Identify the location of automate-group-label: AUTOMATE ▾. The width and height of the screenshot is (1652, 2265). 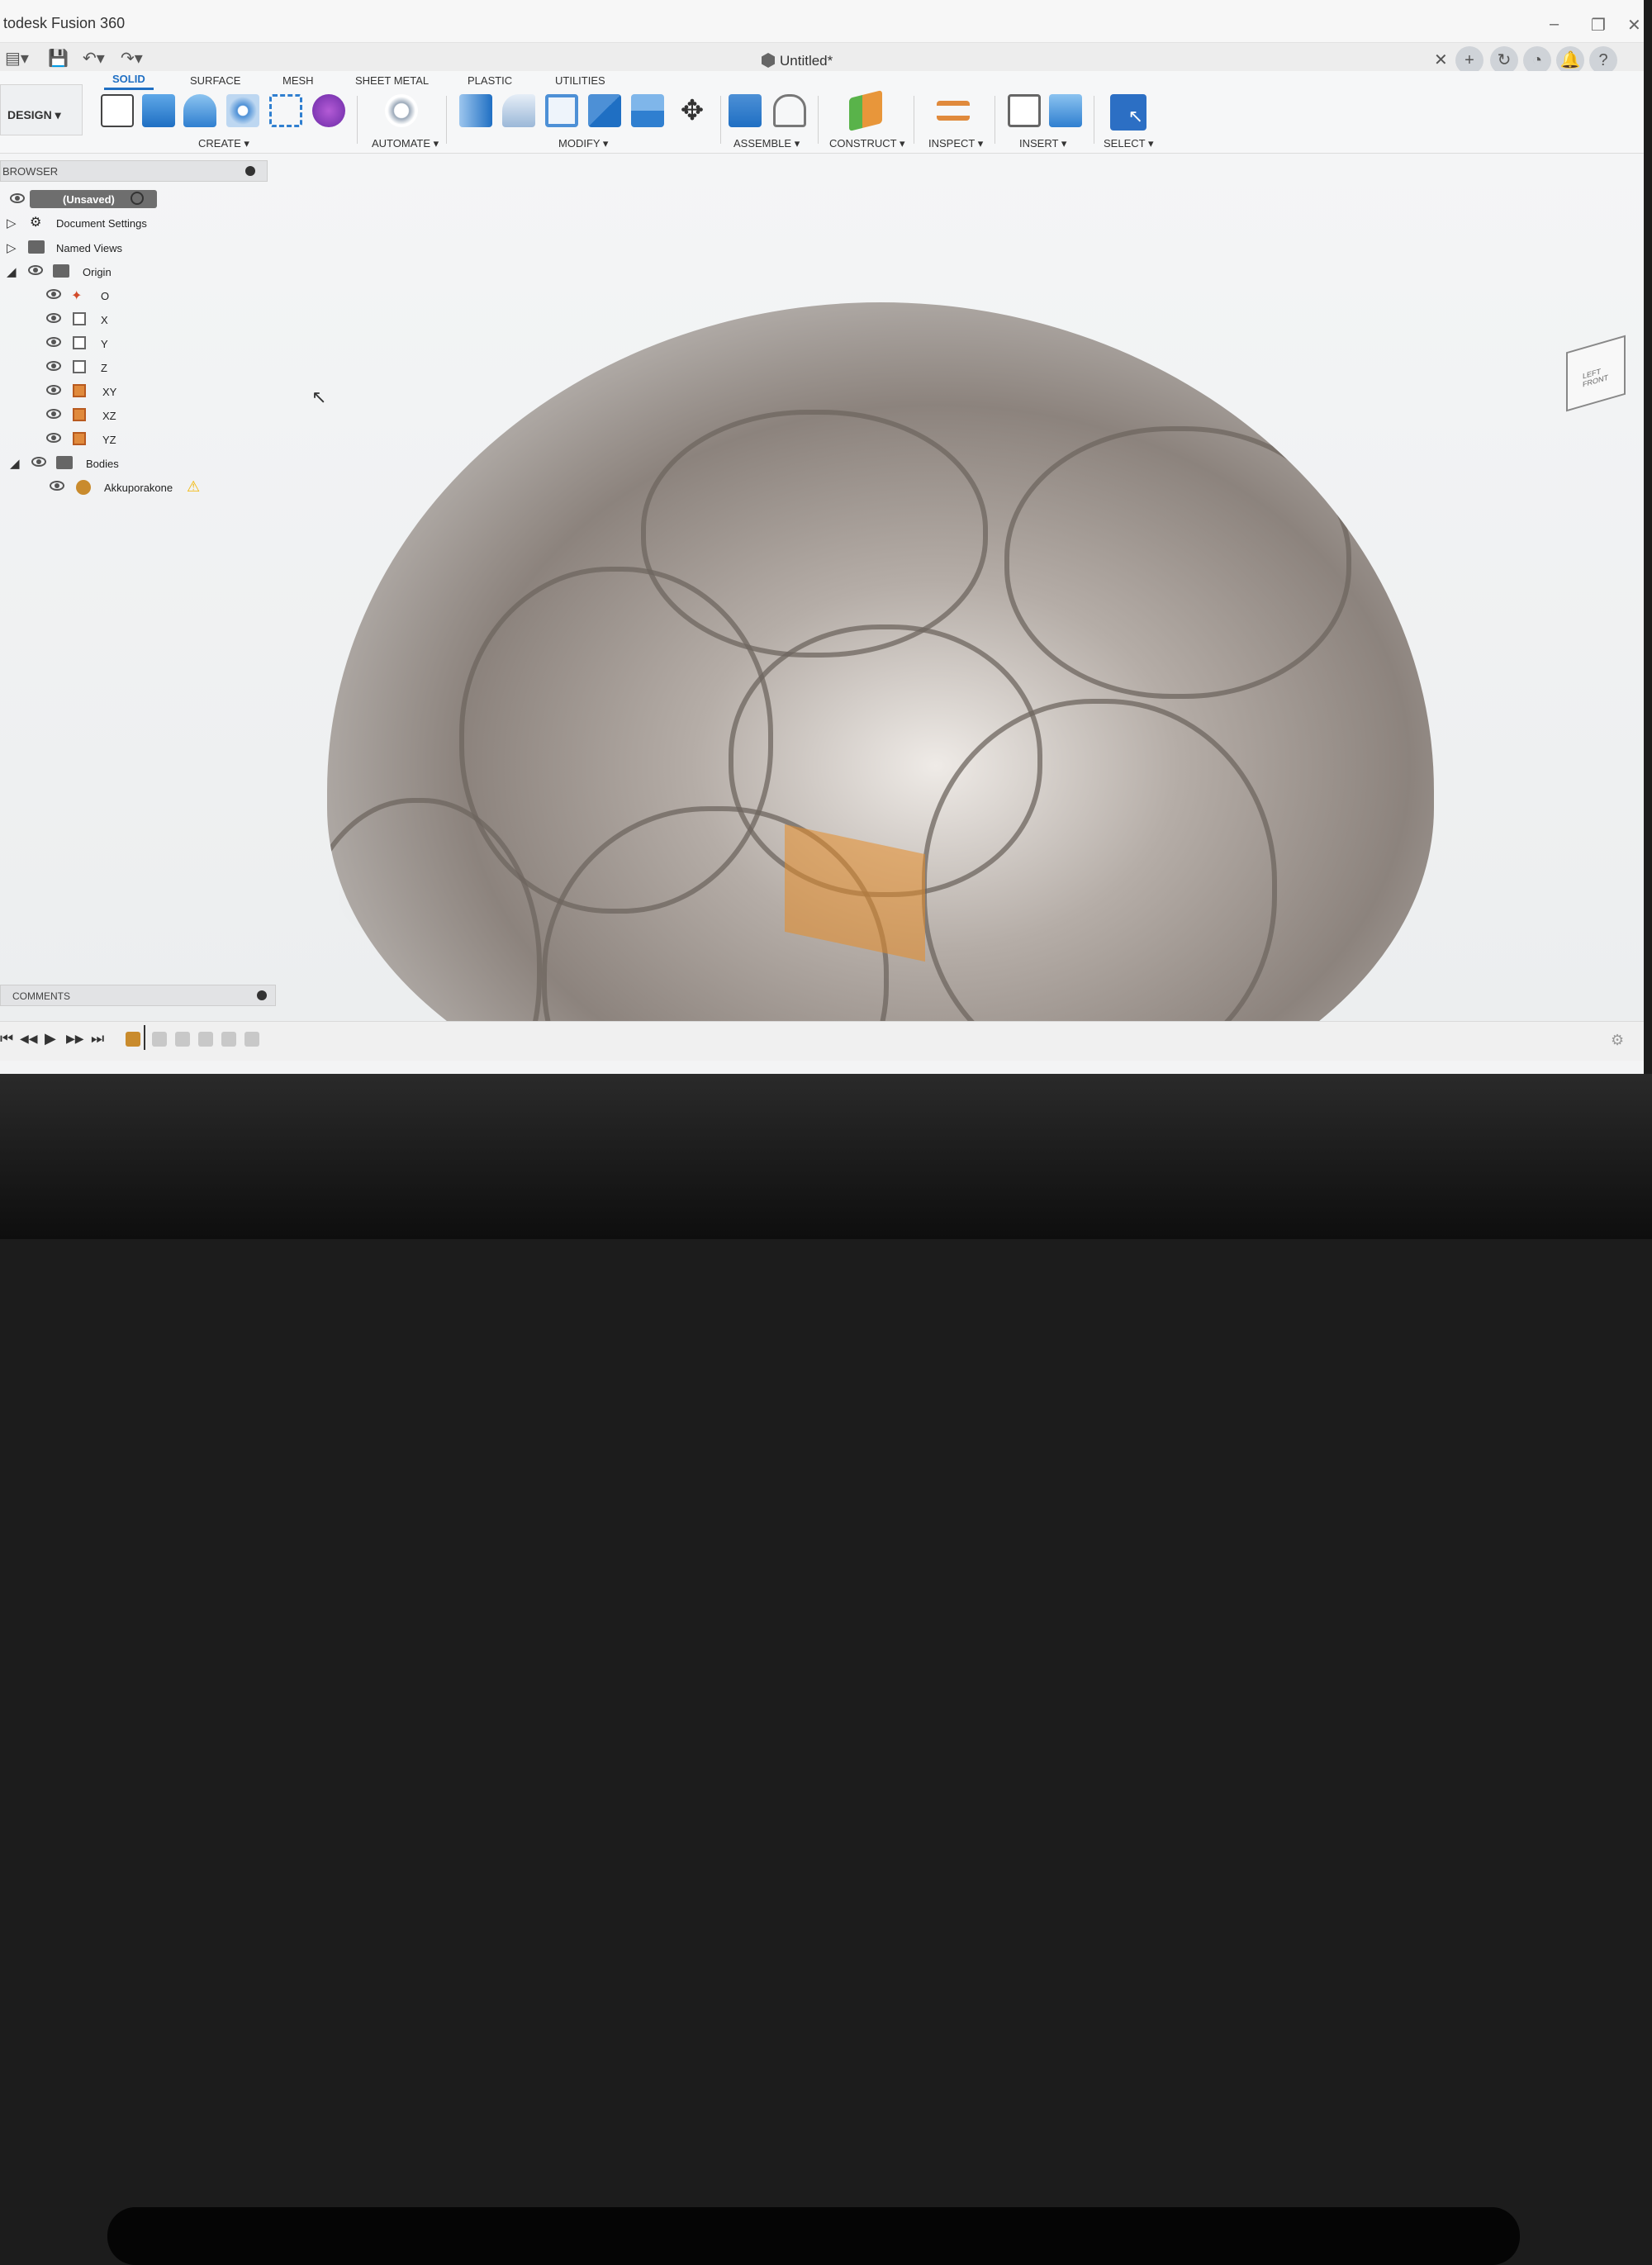
(405, 143).